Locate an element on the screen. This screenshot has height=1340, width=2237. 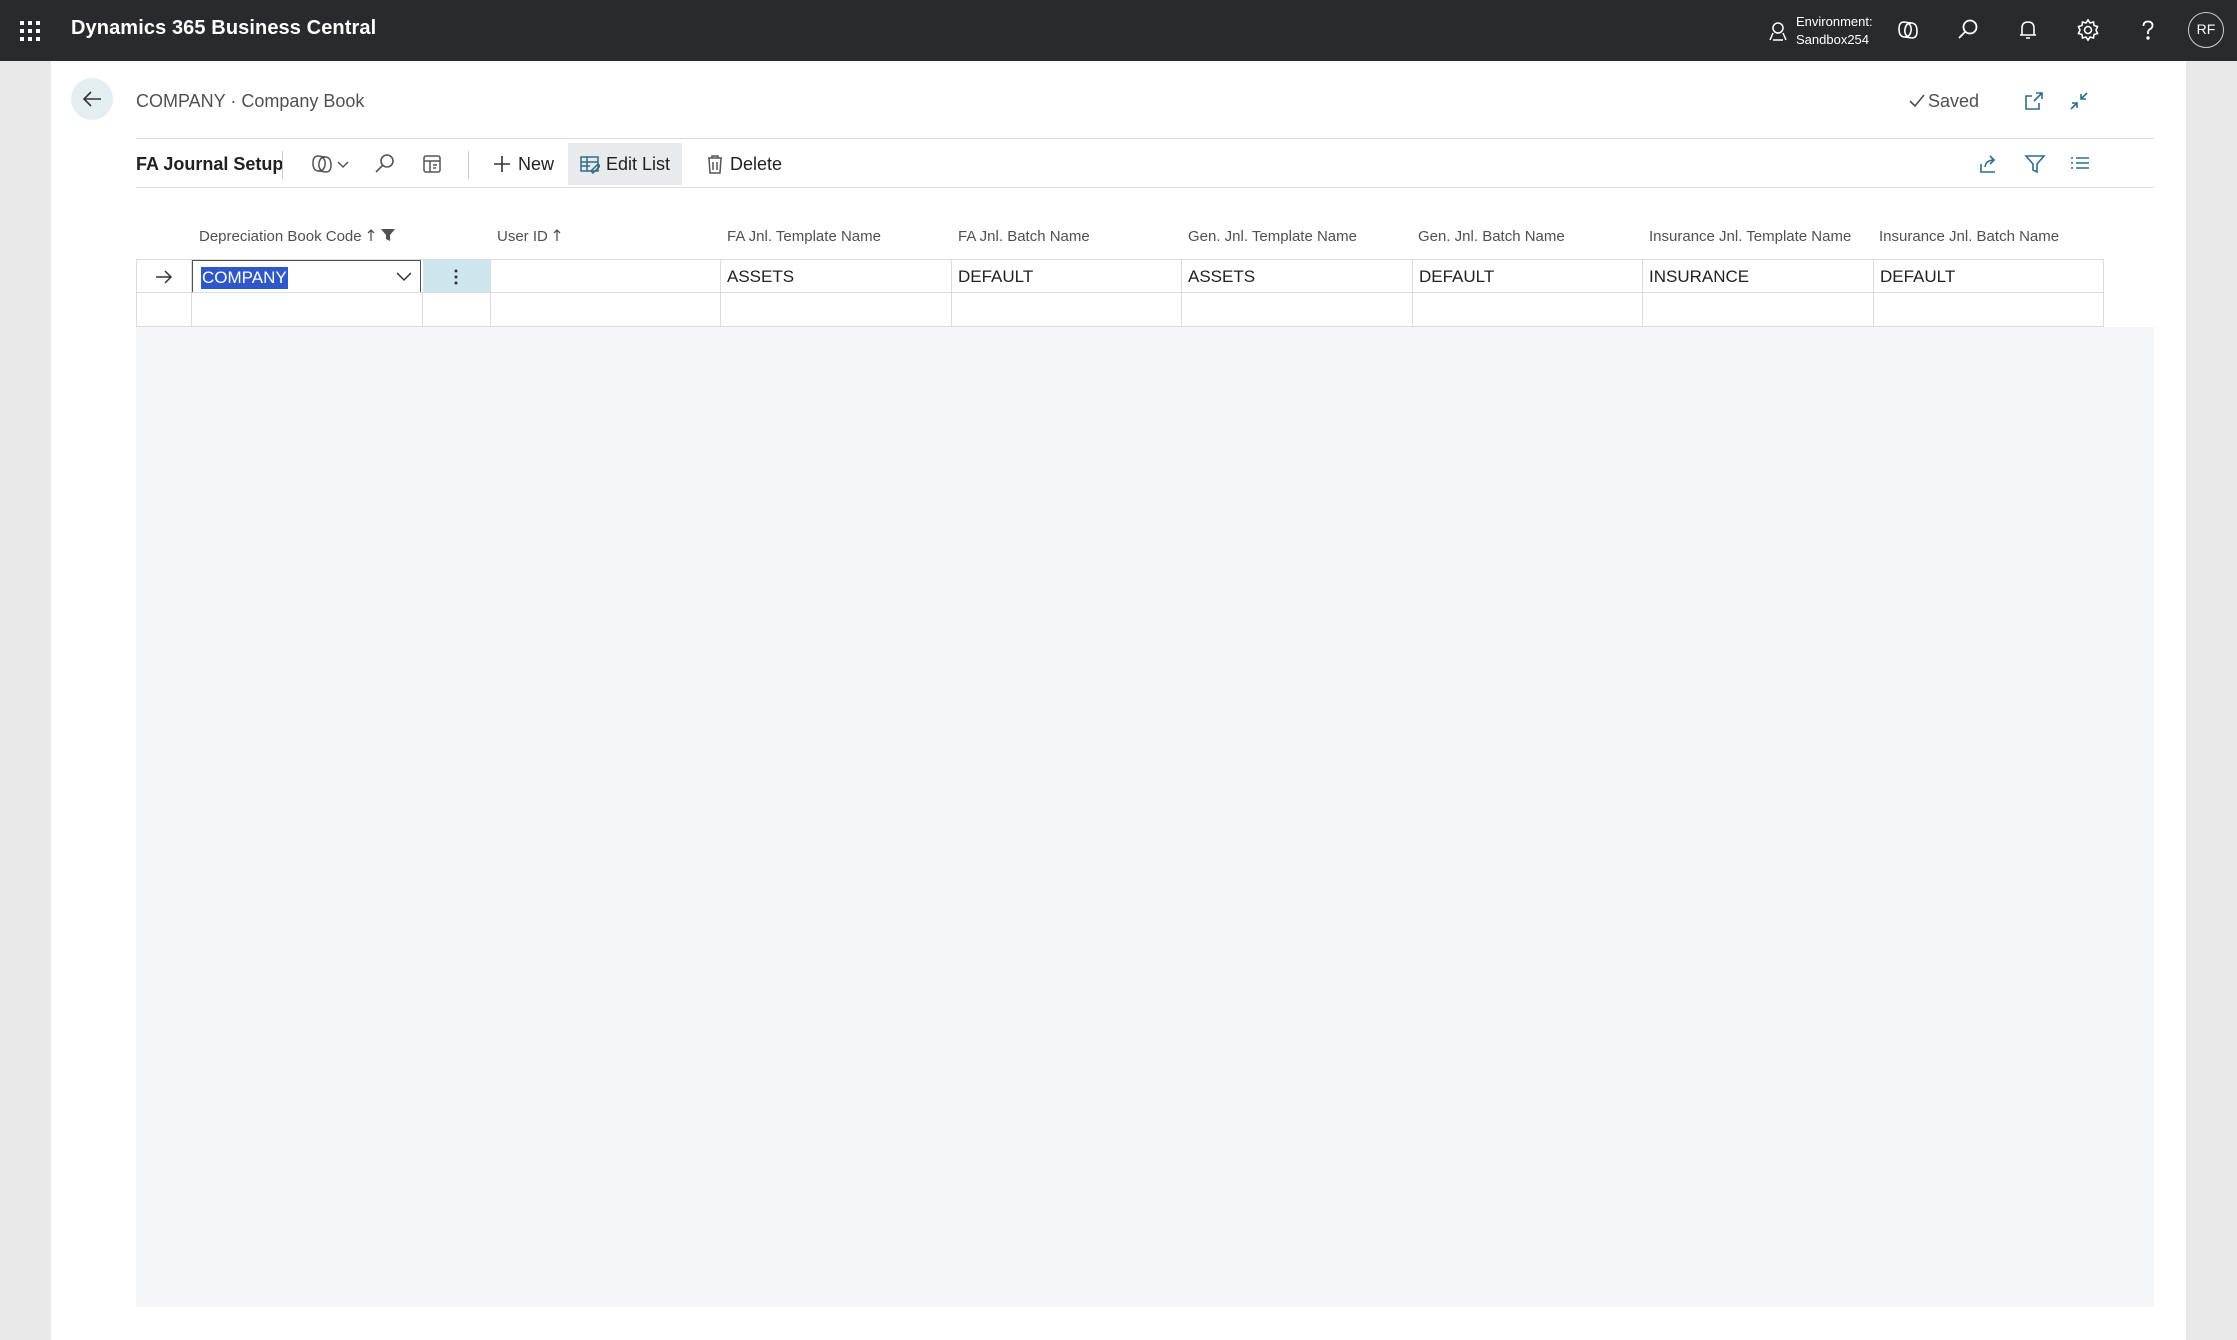
delete-label: Delete is located at coordinates (756, 163).